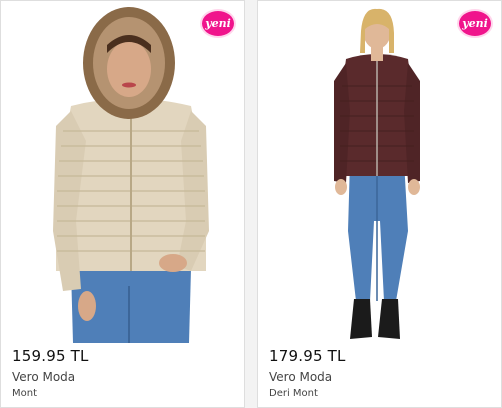 This screenshot has height=408, width=502. I want to click on product-category: Deri Mont, so click(293, 393).